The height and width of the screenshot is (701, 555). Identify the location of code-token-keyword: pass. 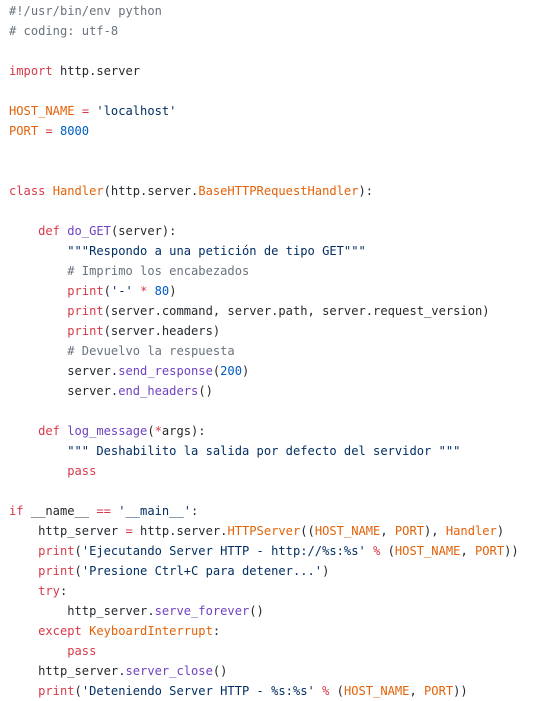
(82, 651).